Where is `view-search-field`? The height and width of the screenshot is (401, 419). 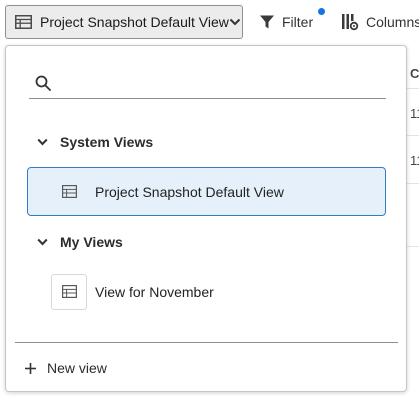
view-search-field is located at coordinates (207, 83).